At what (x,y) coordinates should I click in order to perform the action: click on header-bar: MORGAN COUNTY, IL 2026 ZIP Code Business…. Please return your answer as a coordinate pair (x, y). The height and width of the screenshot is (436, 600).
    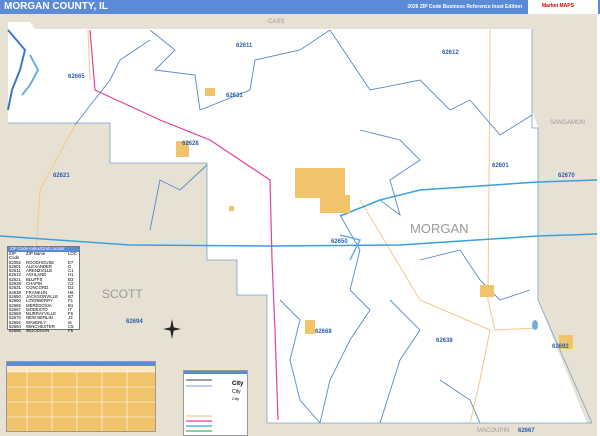
    Looking at the image, I should click on (300, 7).